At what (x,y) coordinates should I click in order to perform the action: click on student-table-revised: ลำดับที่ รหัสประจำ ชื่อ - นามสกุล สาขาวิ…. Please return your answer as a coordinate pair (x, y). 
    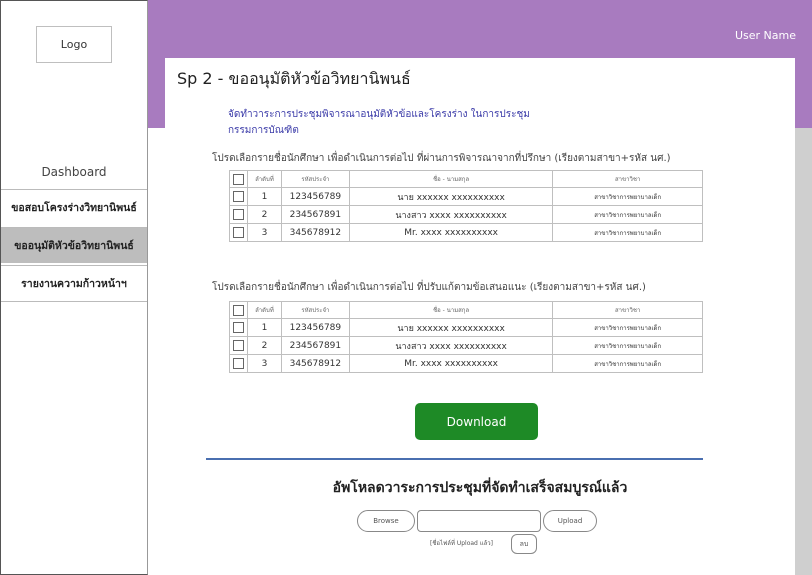
    Looking at the image, I should click on (466, 337).